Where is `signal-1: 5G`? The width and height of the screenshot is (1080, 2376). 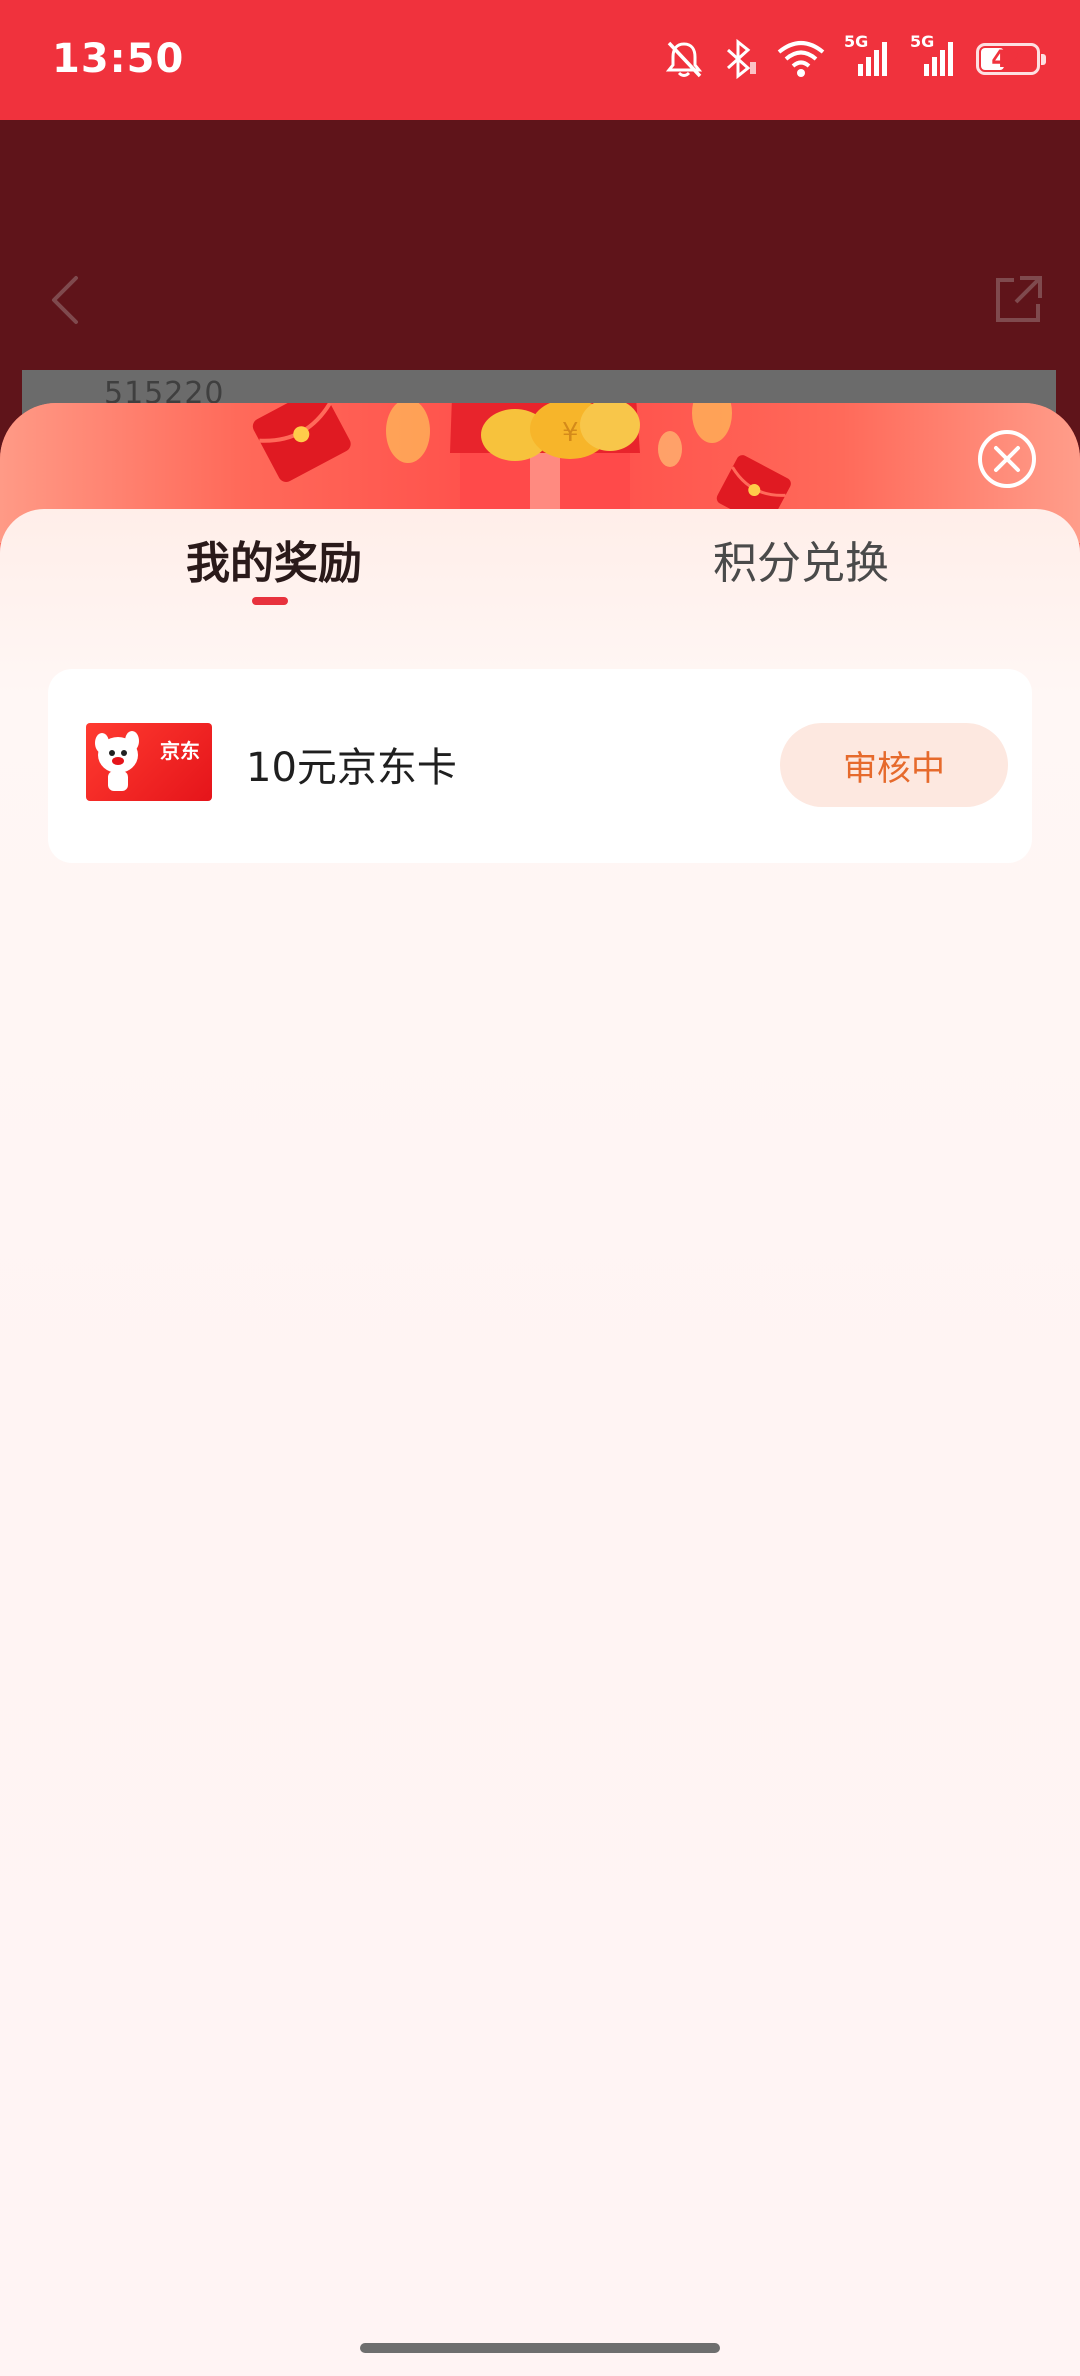
signal-1: 5G is located at coordinates (868, 56).